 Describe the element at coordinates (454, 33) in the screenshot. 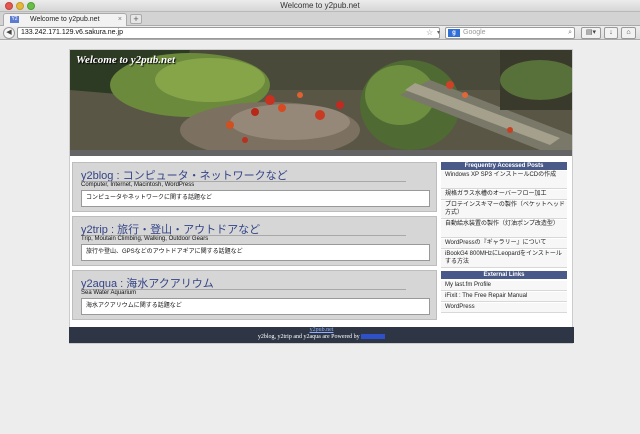

I see `search-engine-icon: g` at that location.